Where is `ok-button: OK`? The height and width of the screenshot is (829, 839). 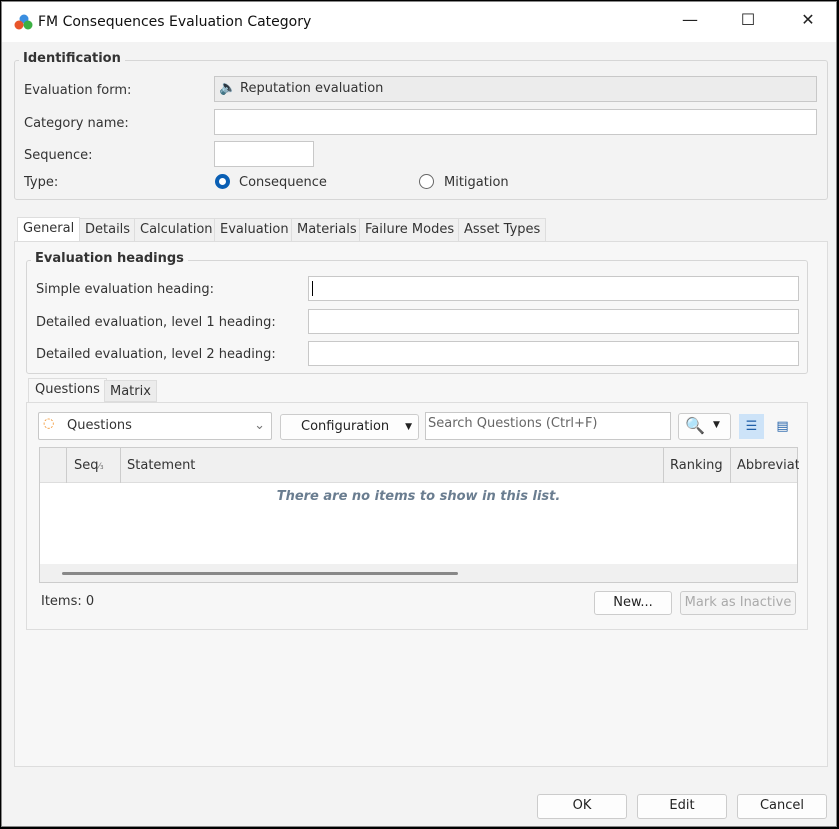
ok-button: OK is located at coordinates (582, 806).